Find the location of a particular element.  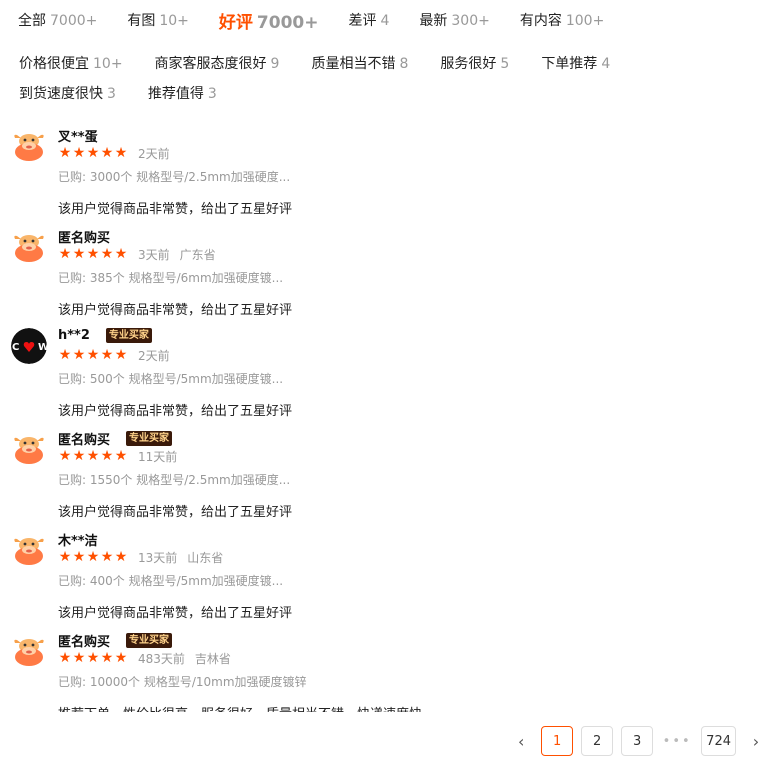

pagination: ‹ 1 2 3 ••• 724 › is located at coordinates (634, 741).